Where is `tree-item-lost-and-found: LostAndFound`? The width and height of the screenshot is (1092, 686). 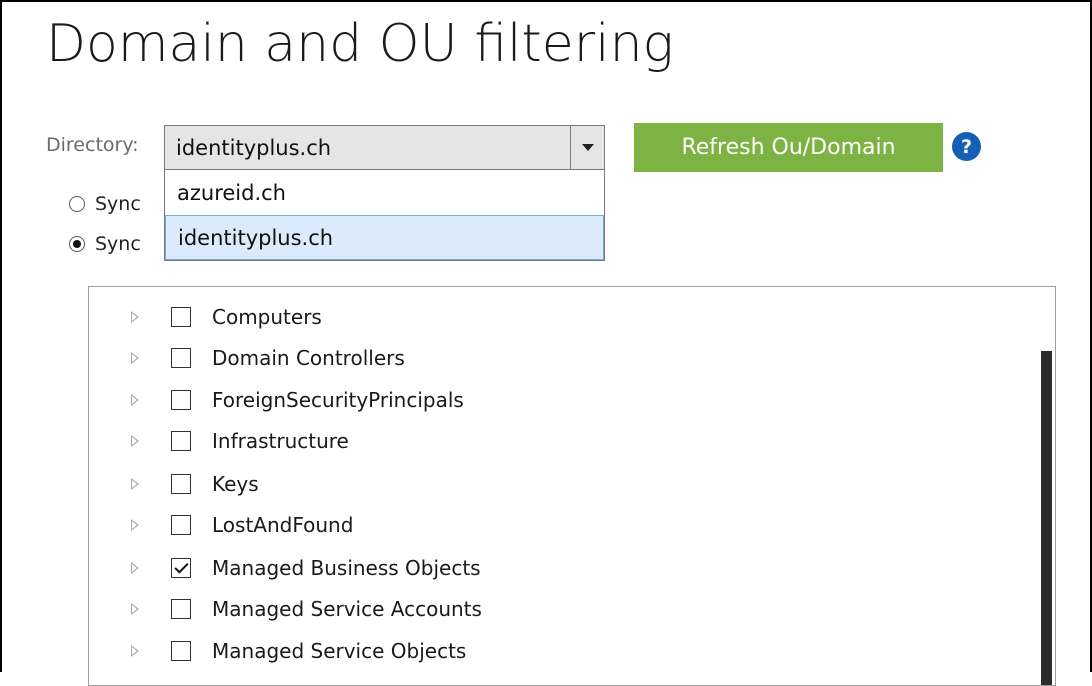
tree-item-lost-and-found: LostAndFound is located at coordinates (242, 525).